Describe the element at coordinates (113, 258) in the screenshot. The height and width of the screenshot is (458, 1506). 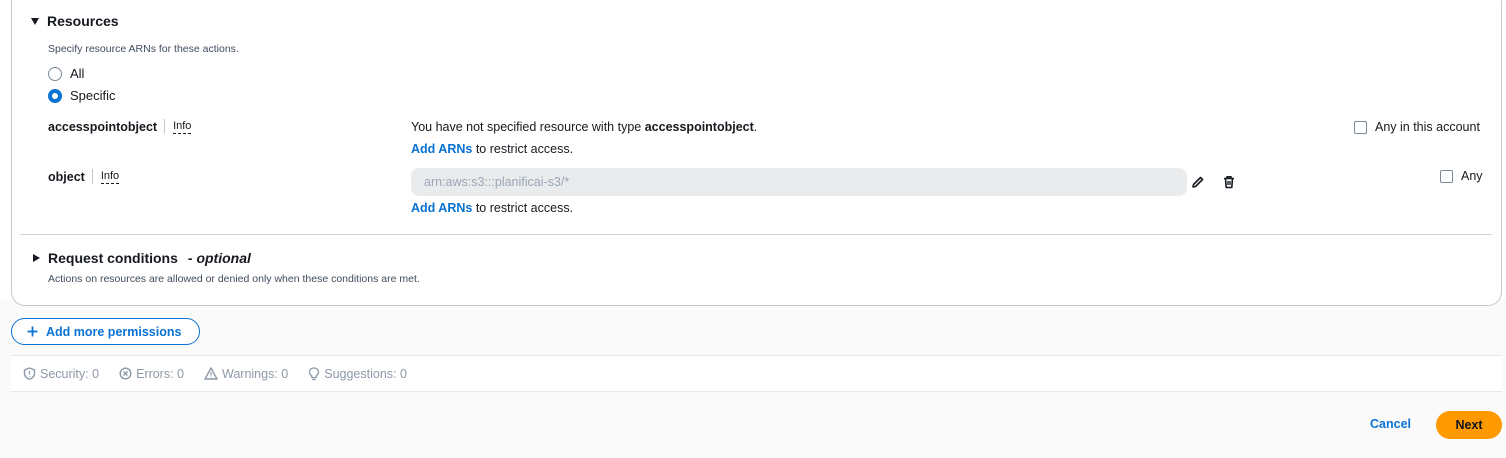
I see `request-conditions-title: Request conditions` at that location.